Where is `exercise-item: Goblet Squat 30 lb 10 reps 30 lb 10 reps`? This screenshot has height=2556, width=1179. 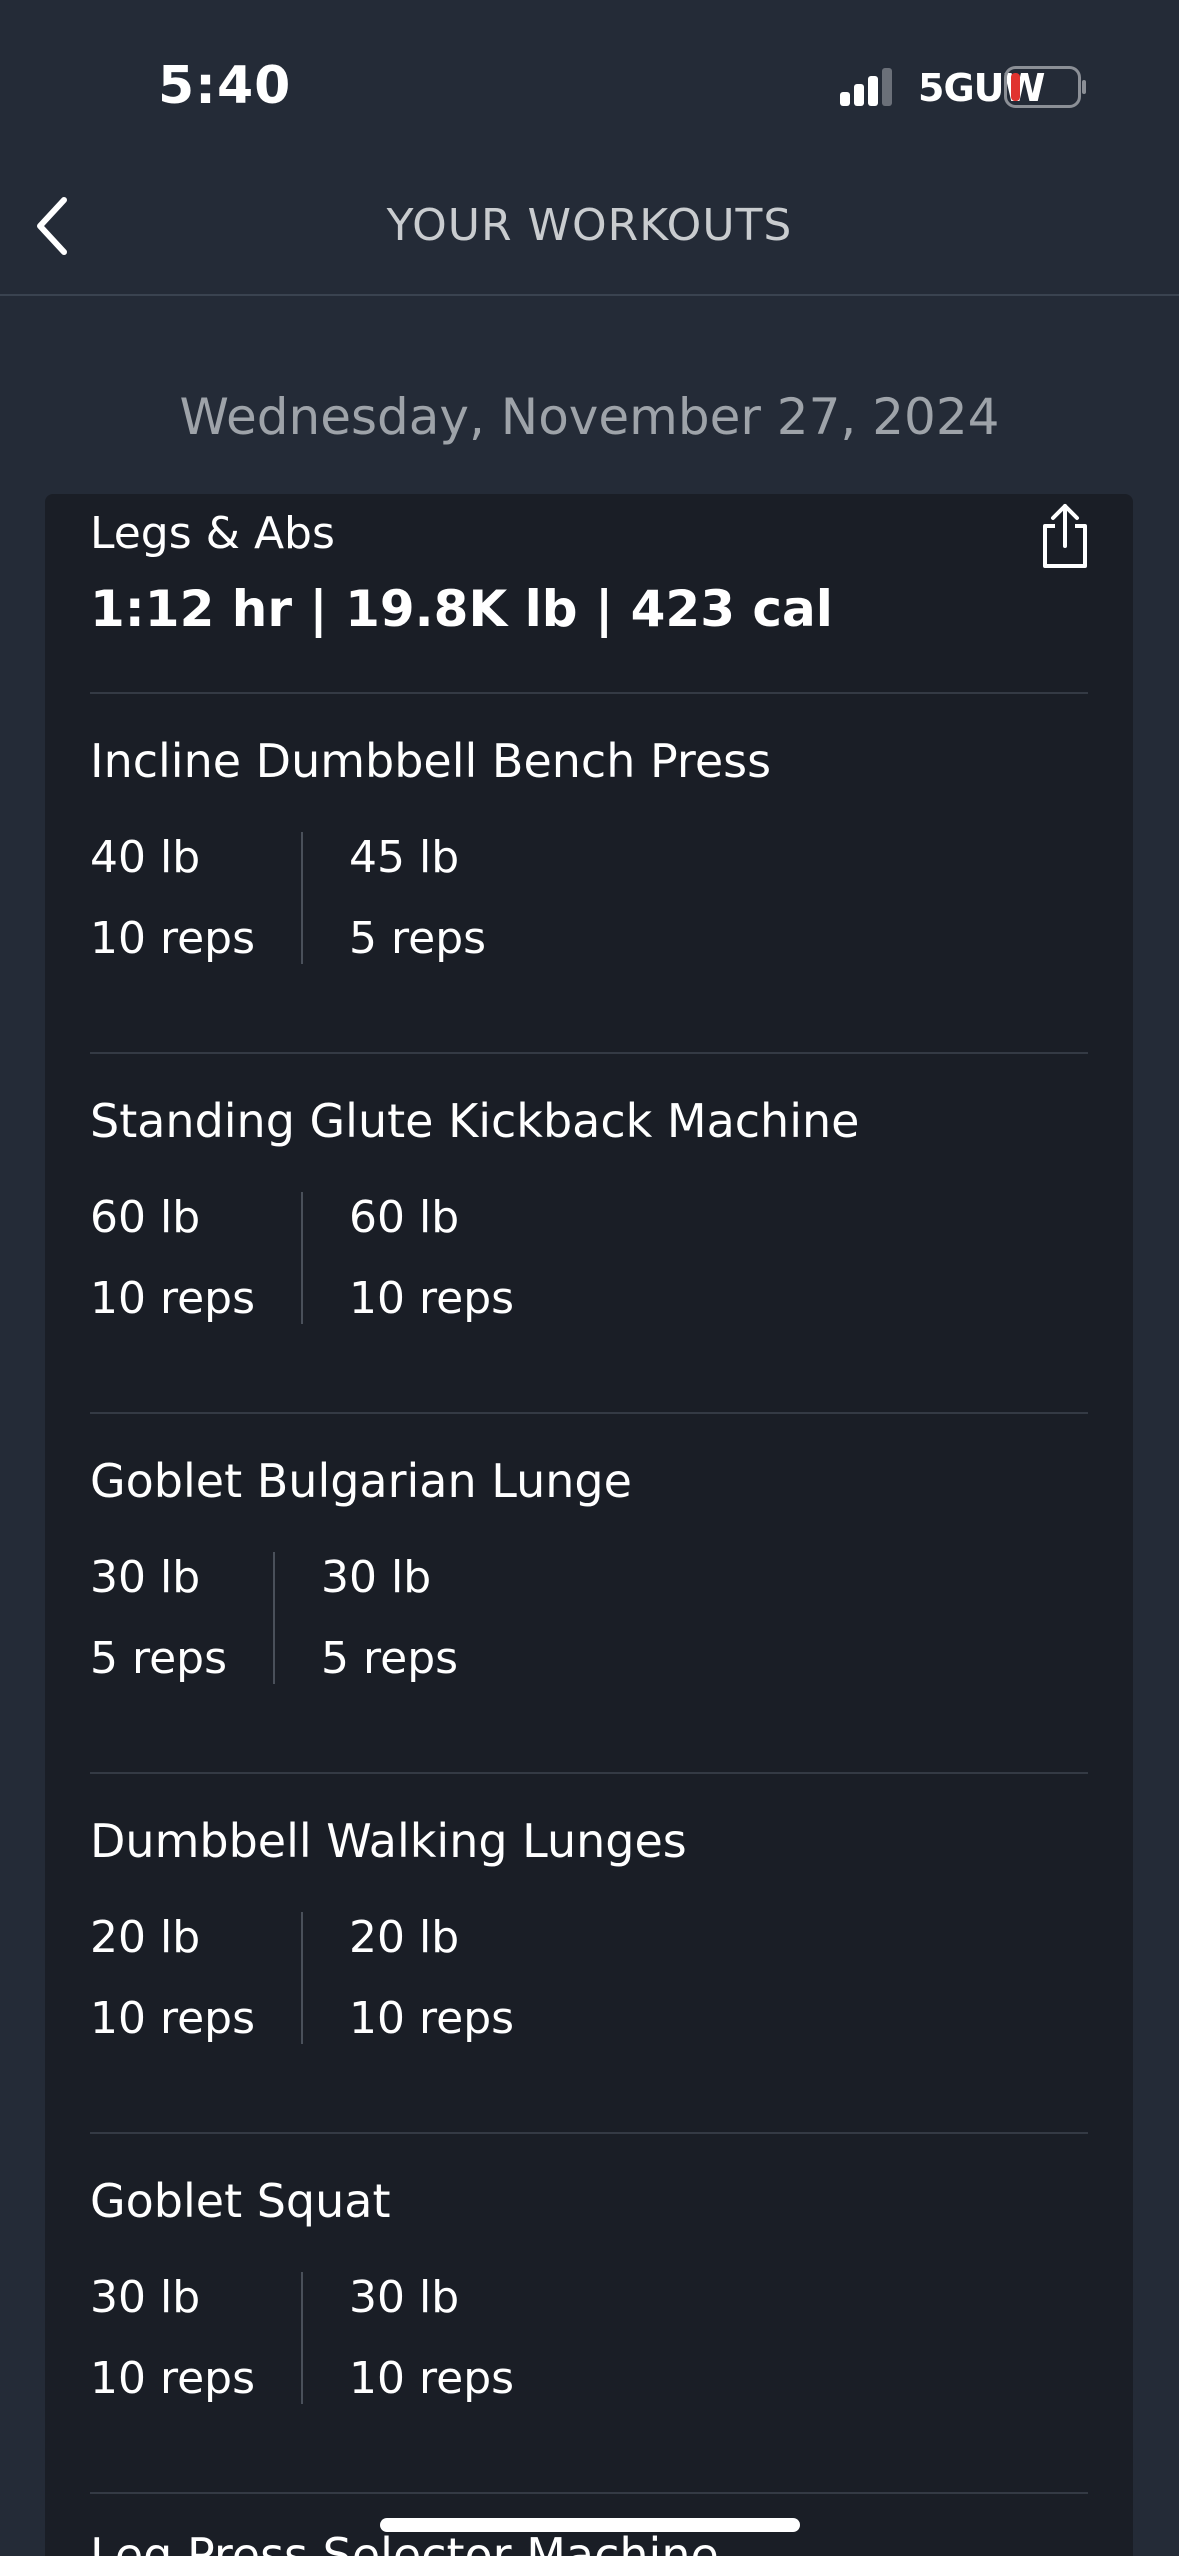 exercise-item: Goblet Squat 30 lb 10 reps 30 lb 10 reps is located at coordinates (589, 2314).